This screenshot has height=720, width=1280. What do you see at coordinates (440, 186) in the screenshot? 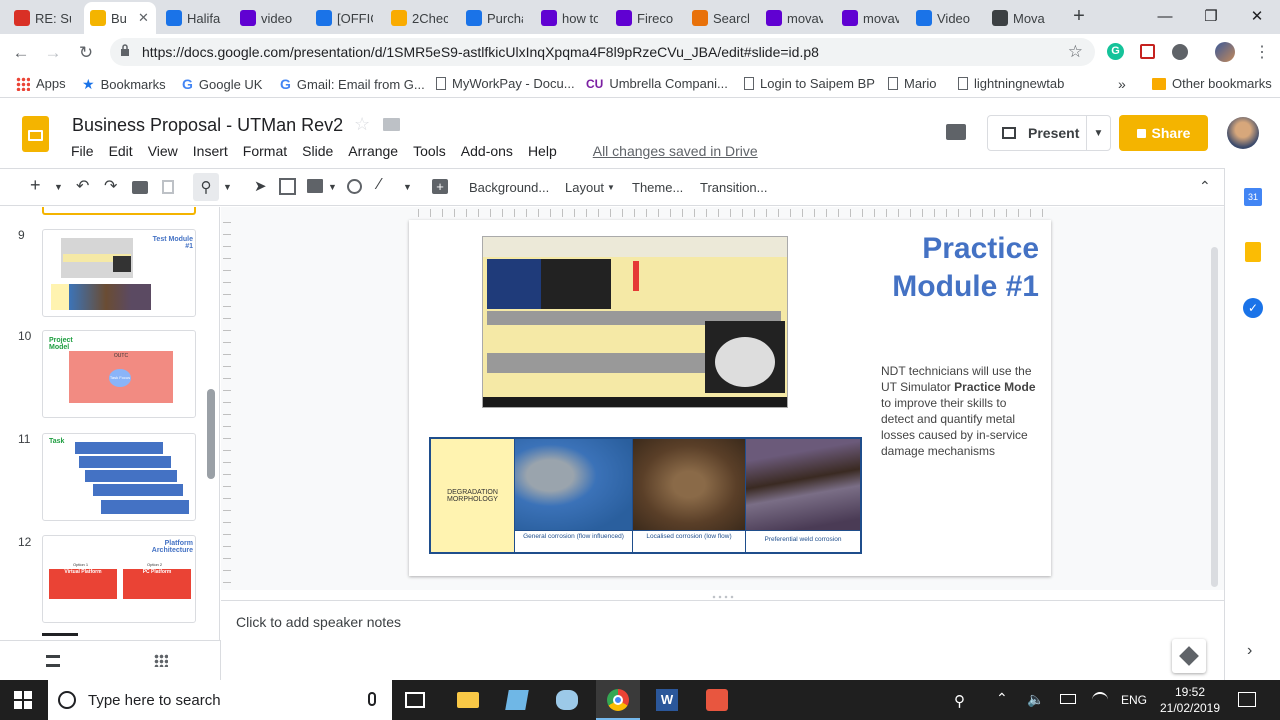
I see `comment-add-icon: +` at bounding box center [440, 186].